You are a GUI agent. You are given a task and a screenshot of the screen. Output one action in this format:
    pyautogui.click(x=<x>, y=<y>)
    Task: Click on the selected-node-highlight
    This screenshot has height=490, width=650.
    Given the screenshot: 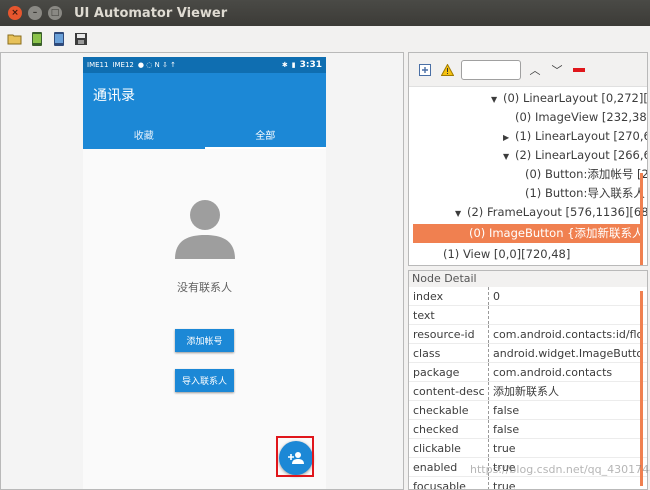 What is the action you would take?
    pyautogui.click(x=295, y=456)
    